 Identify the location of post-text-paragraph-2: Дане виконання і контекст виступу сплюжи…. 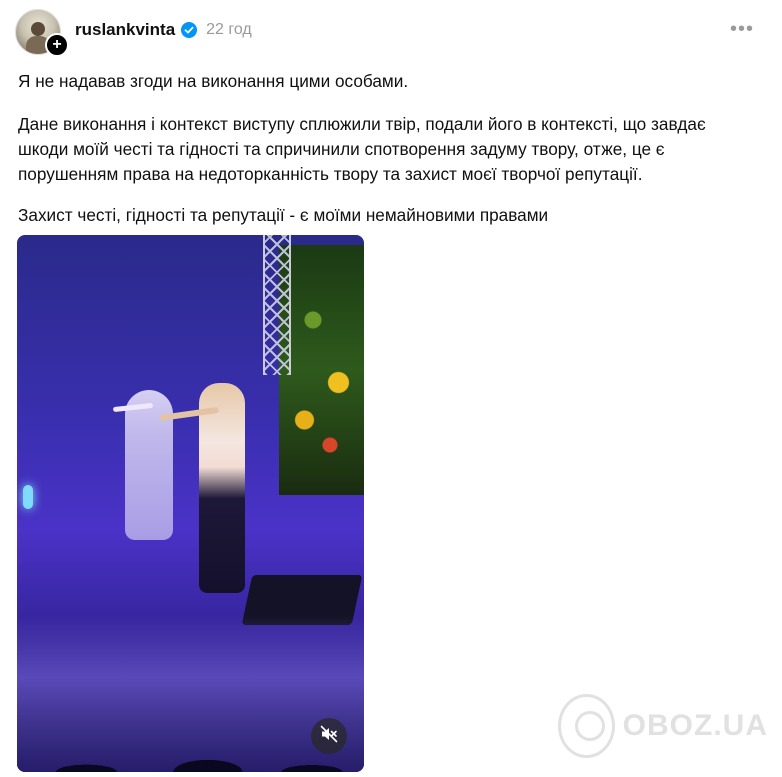
(362, 149).